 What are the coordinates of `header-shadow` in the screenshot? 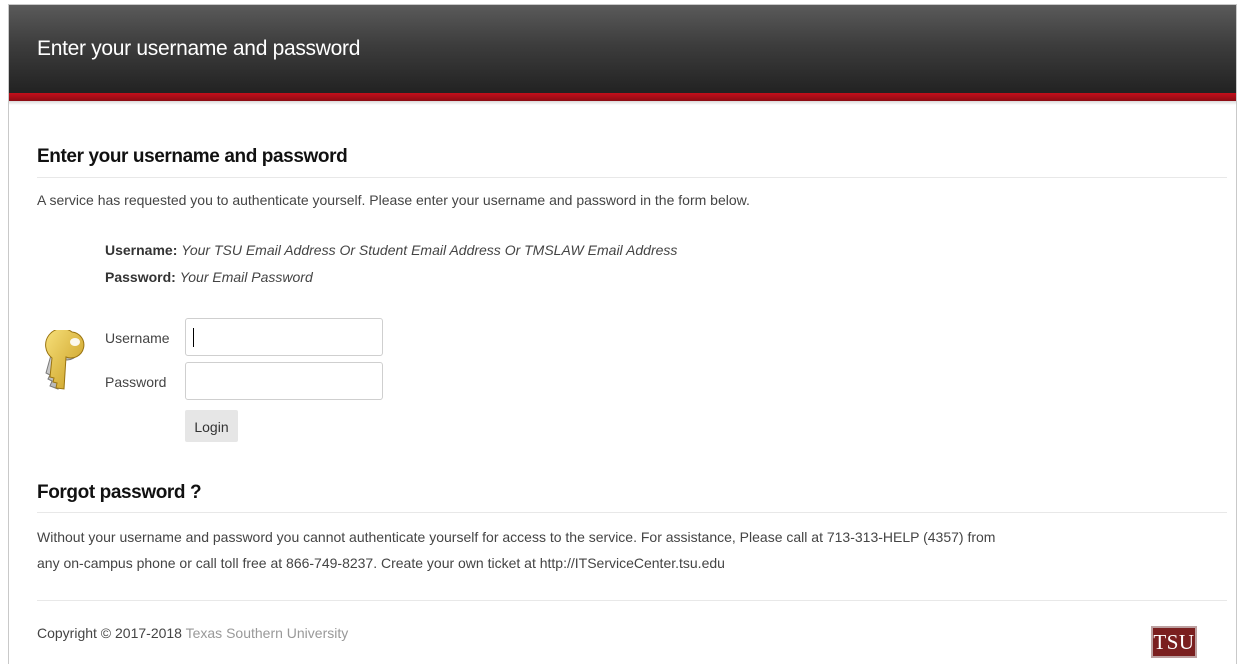 It's located at (622, 103).